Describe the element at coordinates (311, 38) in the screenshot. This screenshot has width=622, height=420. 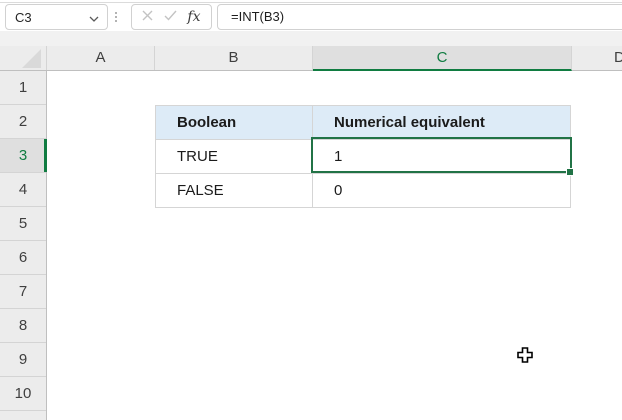
I see `toolbar-gap` at that location.